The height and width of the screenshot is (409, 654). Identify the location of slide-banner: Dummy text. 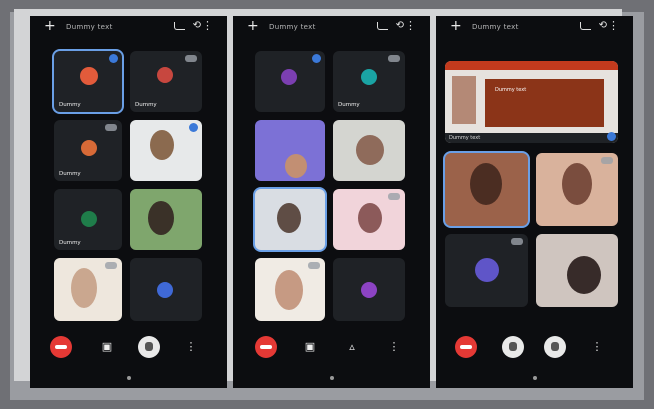
(511, 90).